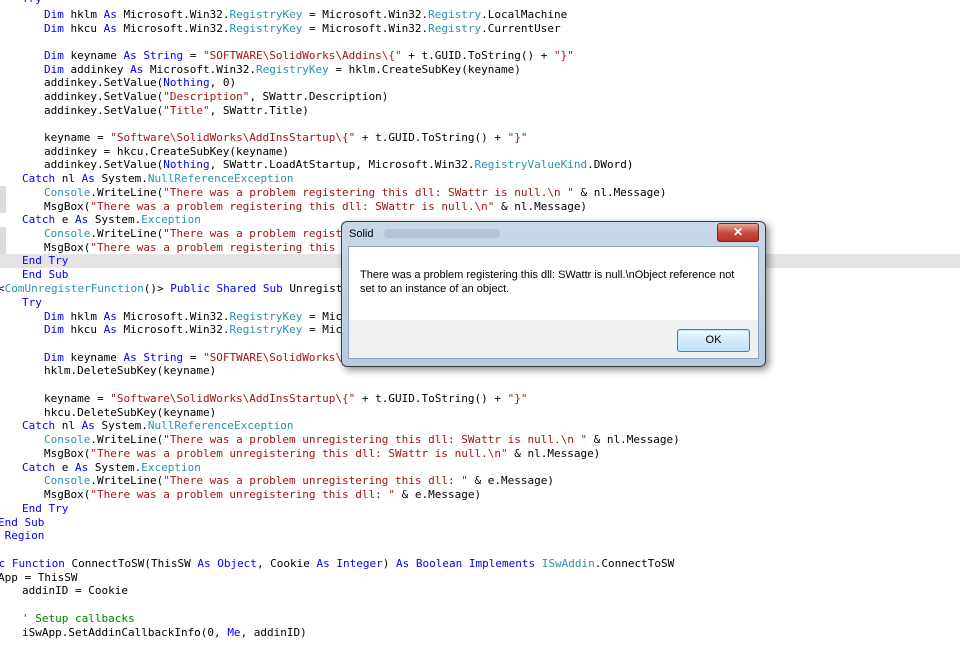 The height and width of the screenshot is (653, 960). Describe the element at coordinates (74, 288) in the screenshot. I see `code-token: ComUnregisterFunction` at that location.